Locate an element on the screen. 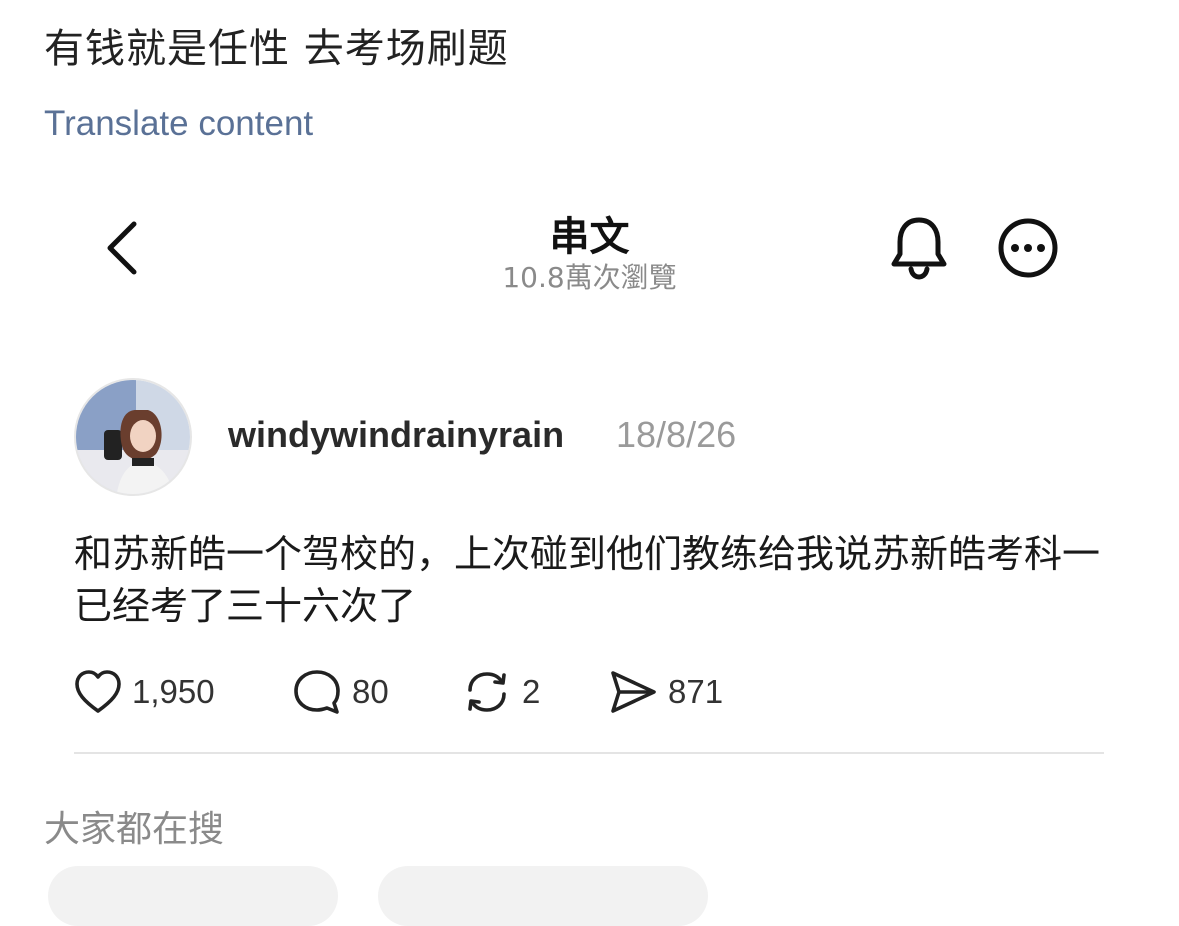  more-button is located at coordinates (1028, 248).